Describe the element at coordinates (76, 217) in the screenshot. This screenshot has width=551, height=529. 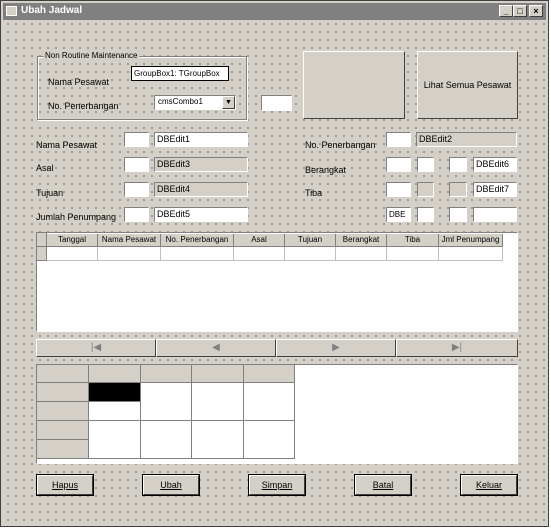
I see `jumlah-penumpang-label: Jumlah Penumpang` at that location.